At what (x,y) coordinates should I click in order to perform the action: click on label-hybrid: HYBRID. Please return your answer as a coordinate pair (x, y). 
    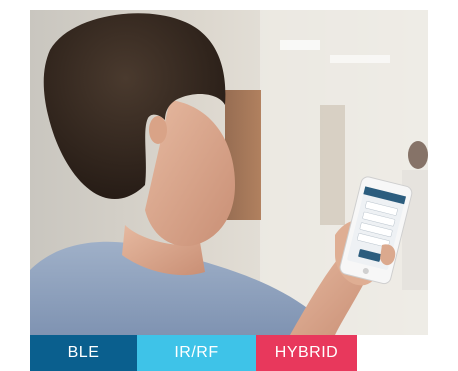
    Looking at the image, I should click on (306, 353).